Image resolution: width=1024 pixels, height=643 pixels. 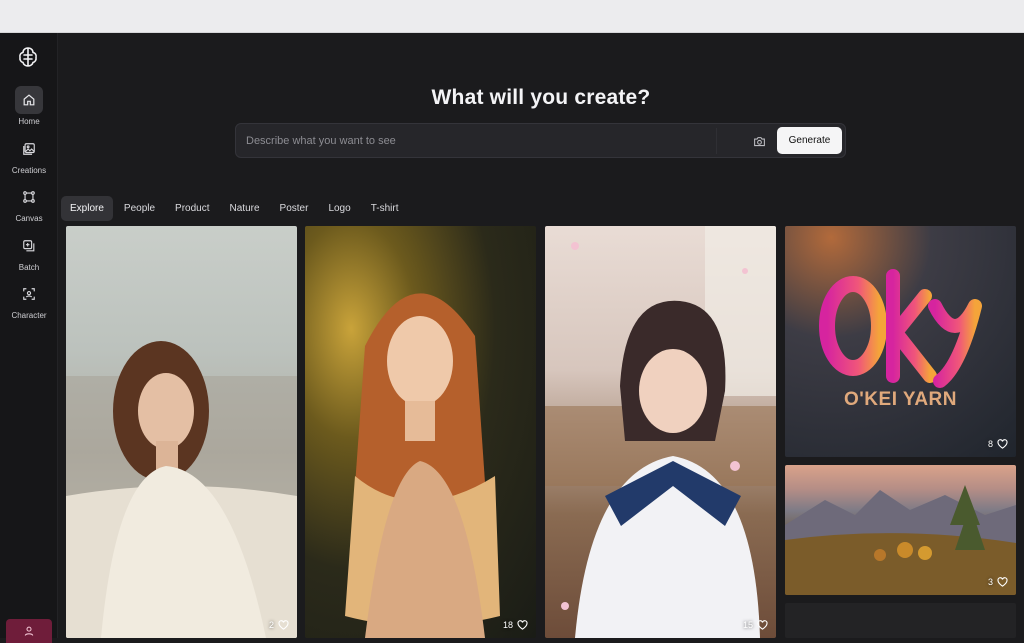 I want to click on sidebar: Home Creations Canvas Batch Character, so click(x=29, y=338).